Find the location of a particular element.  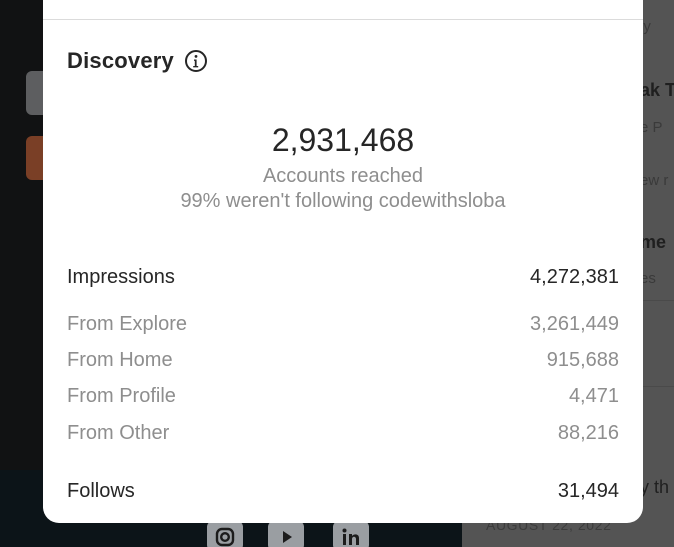

discovery-header: Discovery is located at coordinates (137, 61).